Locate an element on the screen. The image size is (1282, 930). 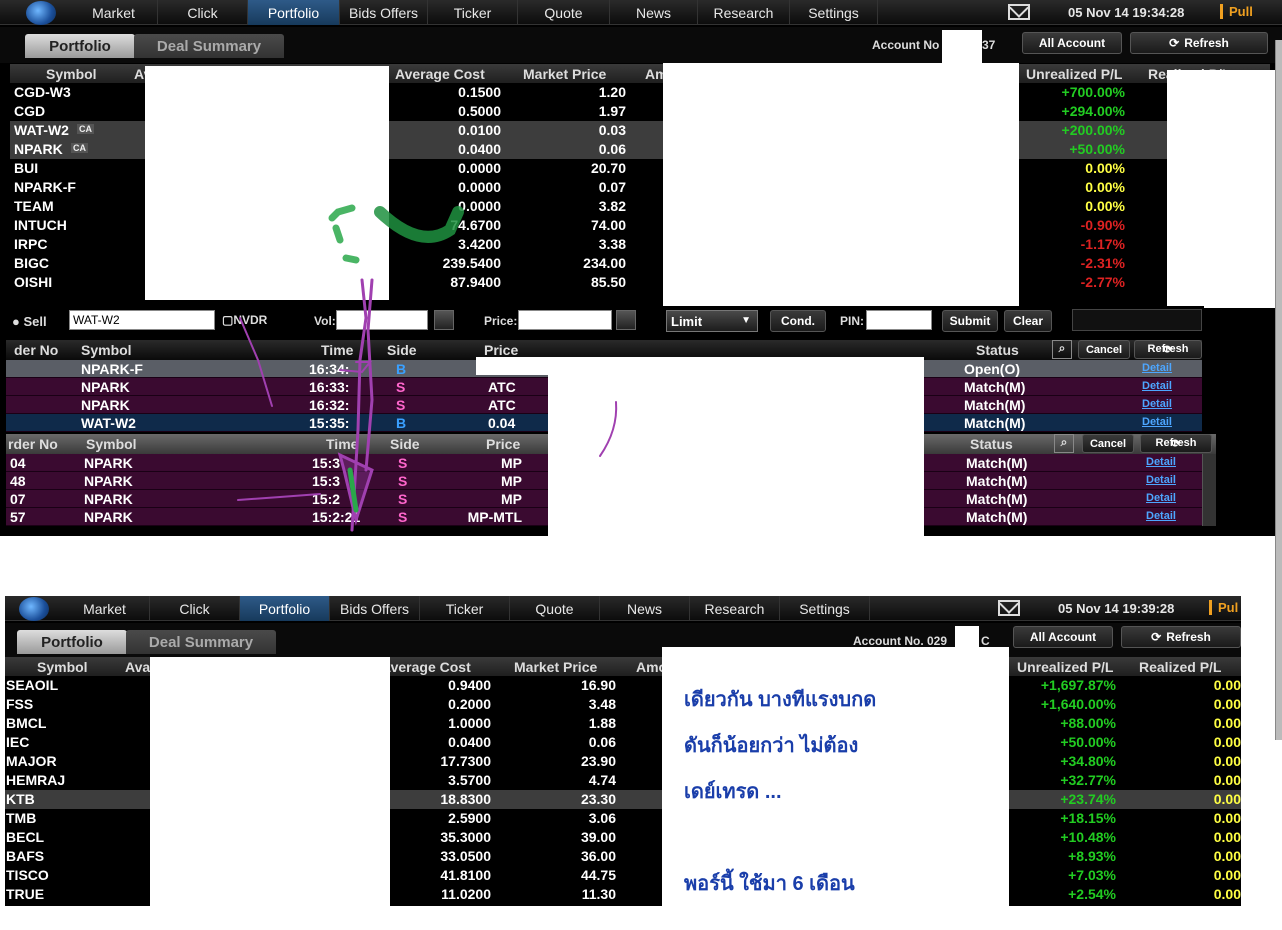
sell-radio: ● Sell is located at coordinates (29, 321).